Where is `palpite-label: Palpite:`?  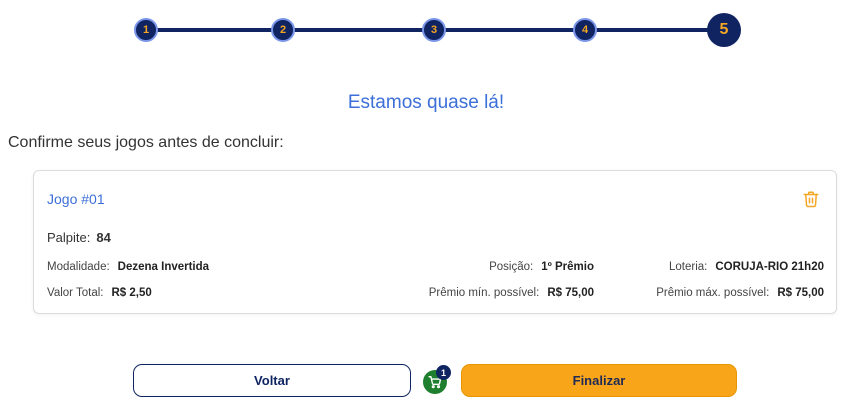
palpite-label: Palpite: is located at coordinates (69, 237).